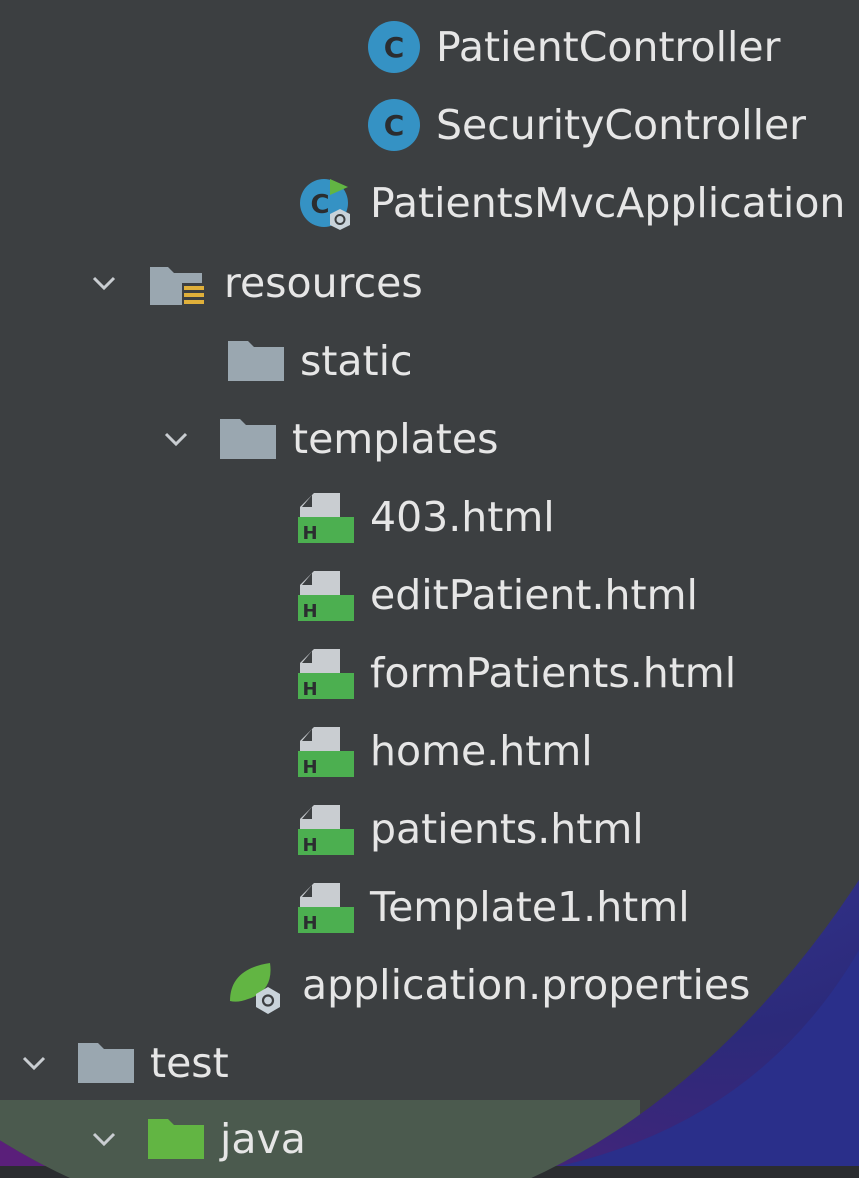 The width and height of the screenshot is (859, 1178). I want to click on tree-item-home-html: H home.html, so click(444, 751).